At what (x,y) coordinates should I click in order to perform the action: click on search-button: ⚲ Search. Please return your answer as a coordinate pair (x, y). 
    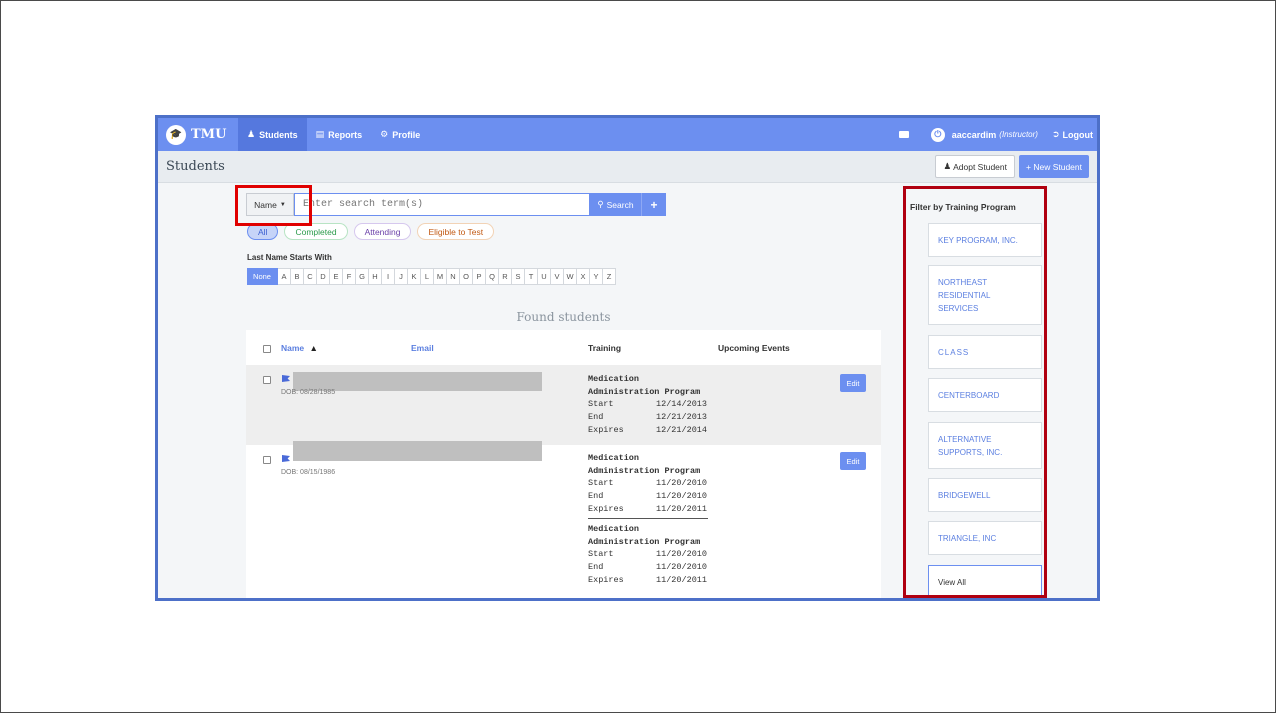
    Looking at the image, I should click on (616, 204).